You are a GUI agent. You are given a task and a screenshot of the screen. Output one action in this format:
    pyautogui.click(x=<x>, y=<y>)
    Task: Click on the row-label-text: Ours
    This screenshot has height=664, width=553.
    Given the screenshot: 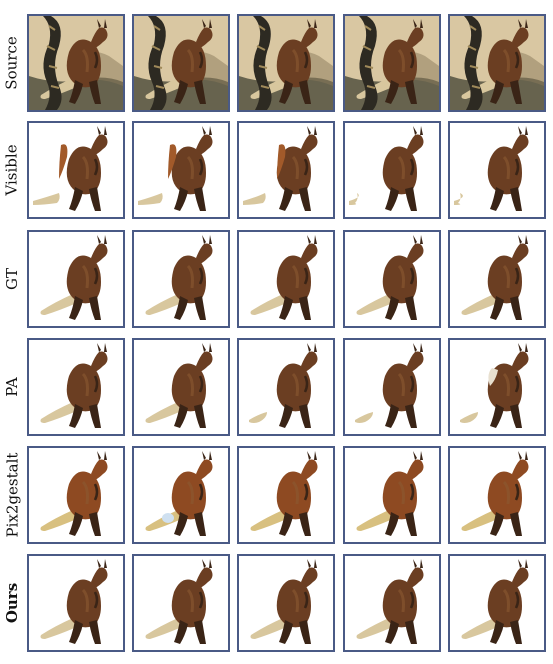 What is the action you would take?
    pyautogui.click(x=12, y=603)
    